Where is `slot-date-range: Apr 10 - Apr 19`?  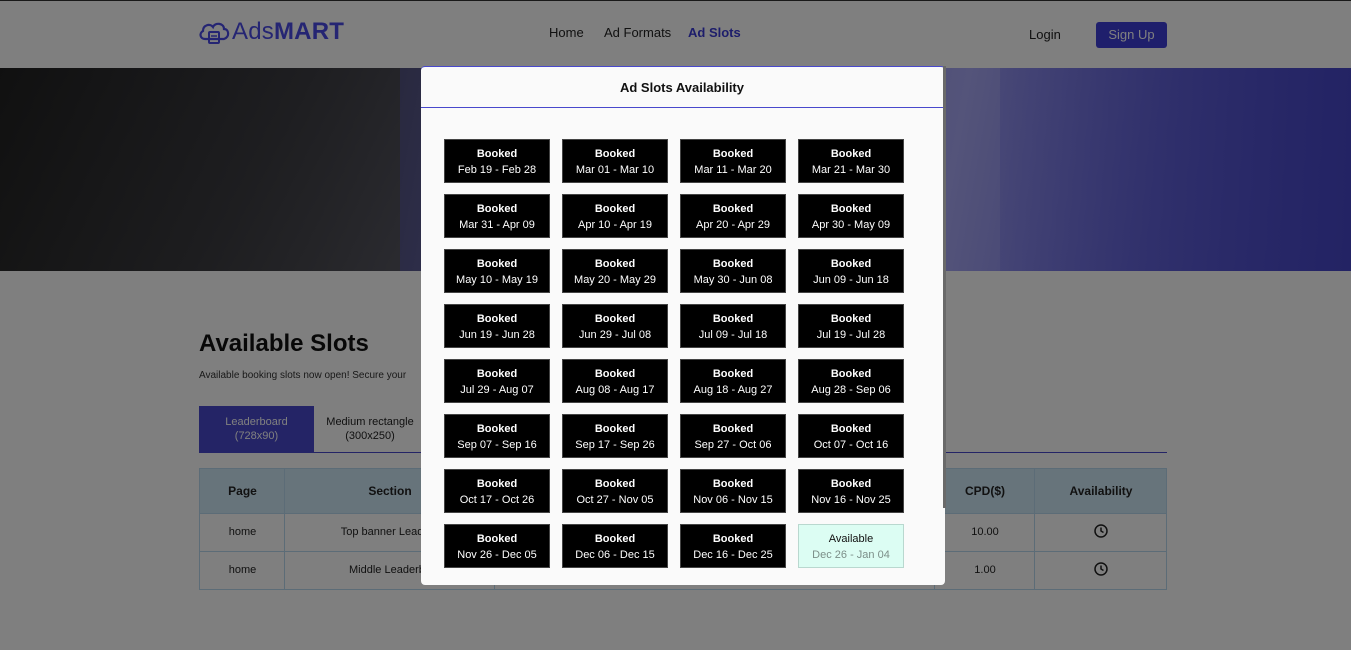
slot-date-range: Apr 10 - Apr 19 is located at coordinates (615, 225).